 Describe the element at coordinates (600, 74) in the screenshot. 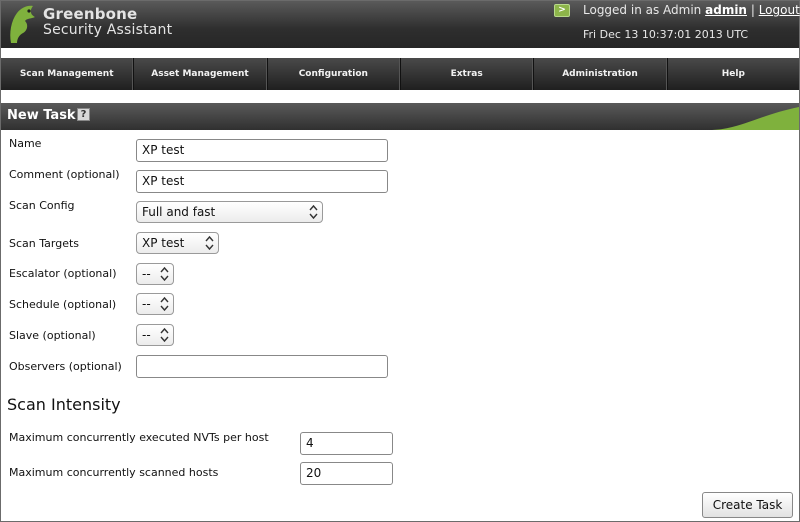

I see `nav-administration: Administration` at that location.